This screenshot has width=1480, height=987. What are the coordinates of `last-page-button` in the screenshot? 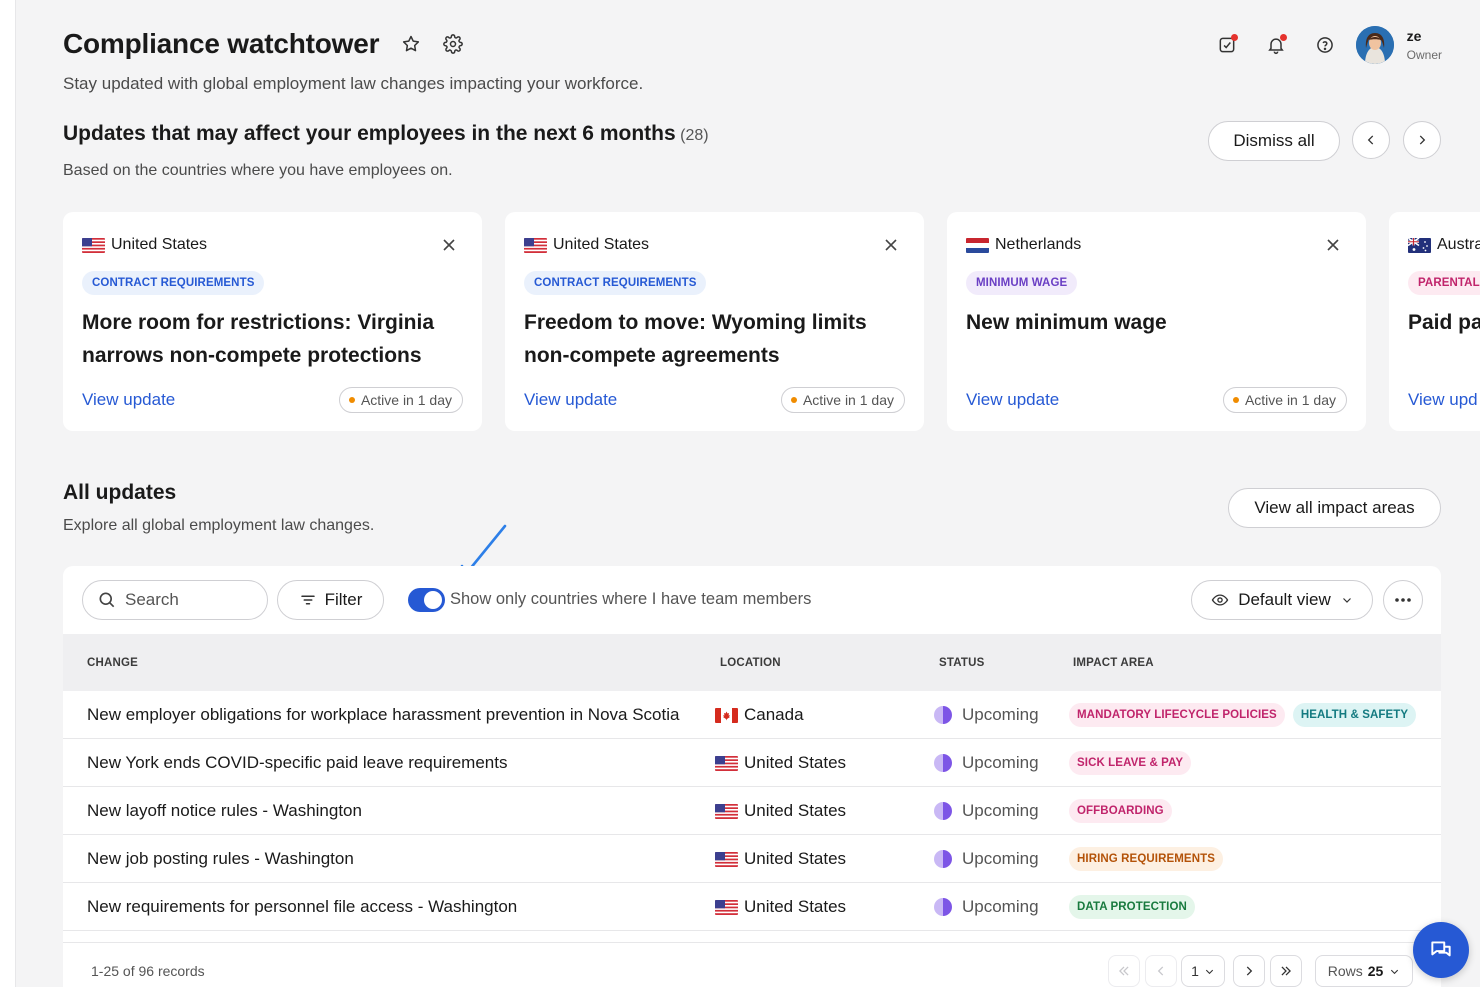 It's located at (1286, 971).